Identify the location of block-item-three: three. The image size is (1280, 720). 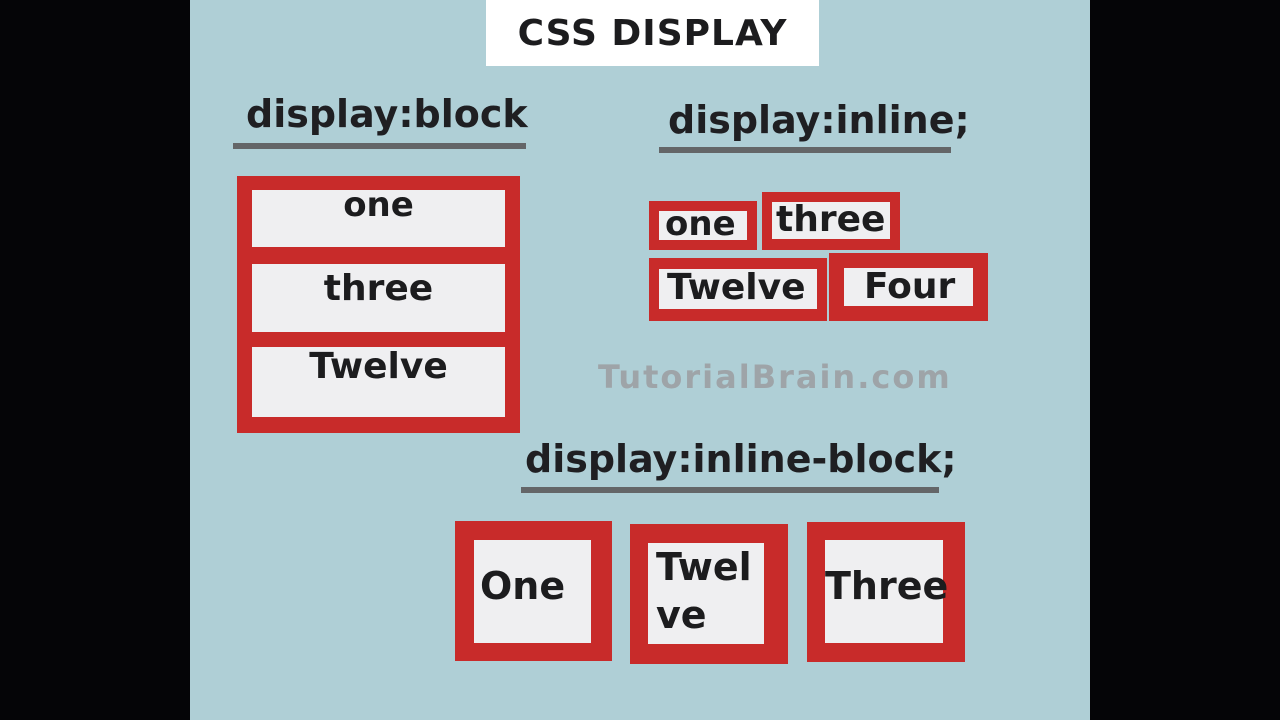
(378, 298).